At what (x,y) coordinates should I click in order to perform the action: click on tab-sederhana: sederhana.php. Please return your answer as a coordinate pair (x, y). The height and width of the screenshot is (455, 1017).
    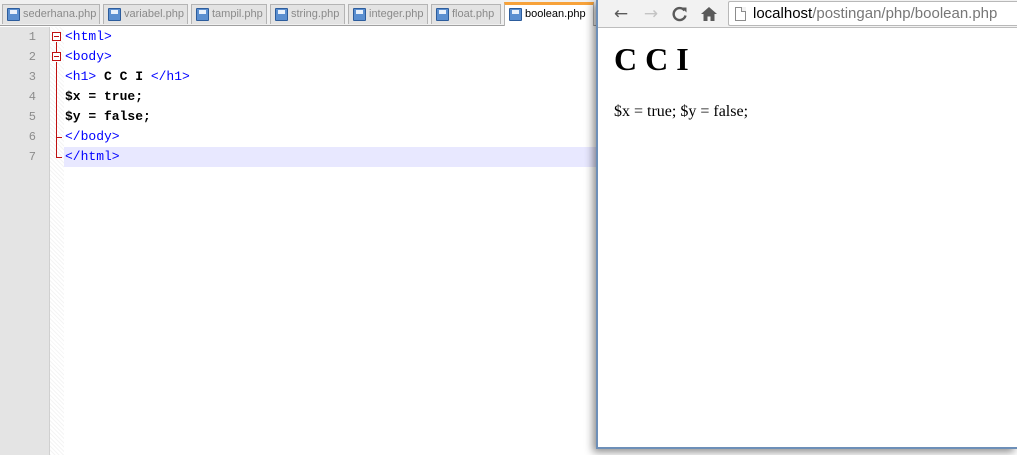
    Looking at the image, I should click on (51, 14).